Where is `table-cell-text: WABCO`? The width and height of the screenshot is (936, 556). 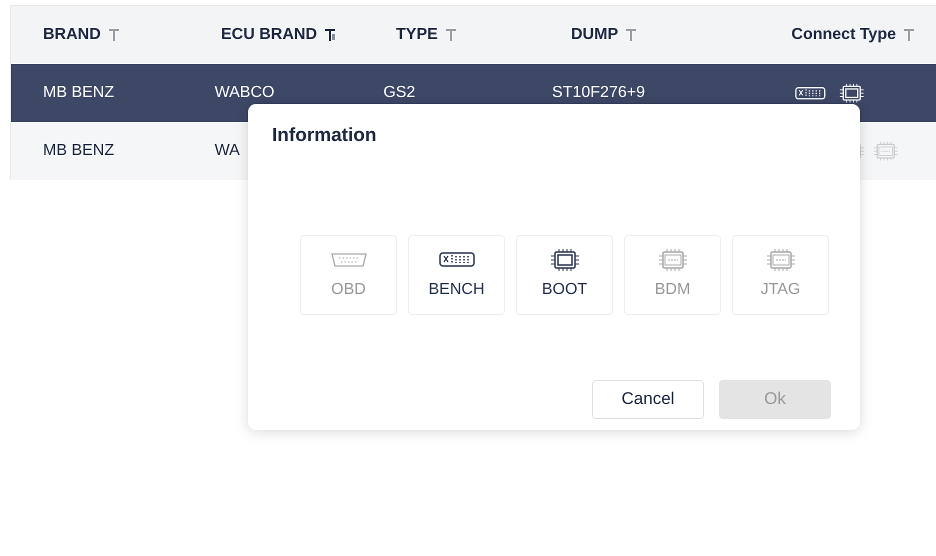
table-cell-text: WABCO is located at coordinates (244, 93).